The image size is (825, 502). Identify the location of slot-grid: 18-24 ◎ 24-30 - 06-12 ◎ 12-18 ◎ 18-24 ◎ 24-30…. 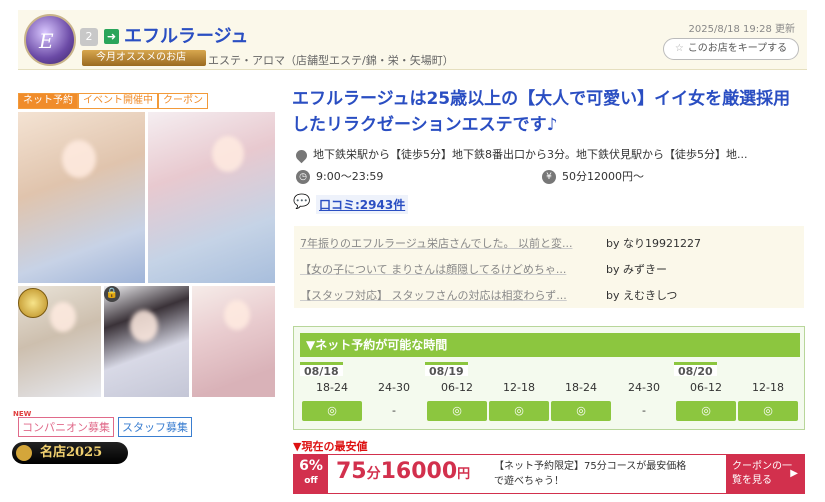
(550, 402).